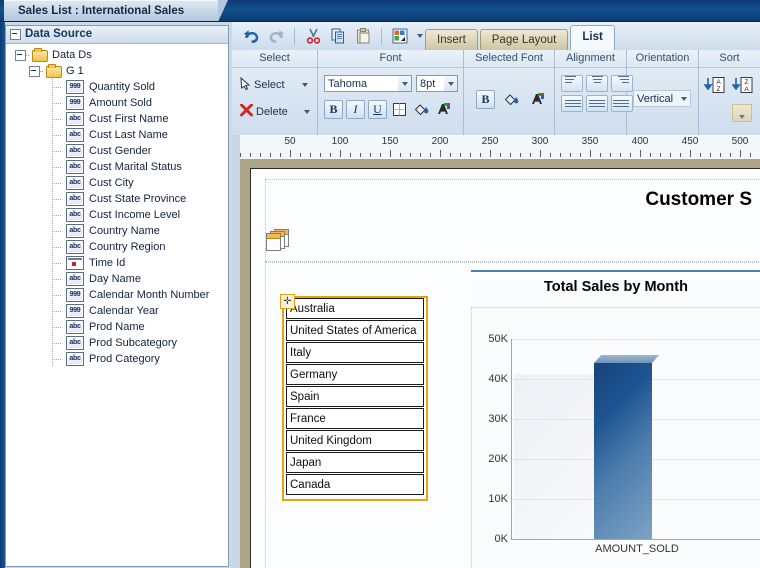  I want to click on tab-page-layout: Page Layout, so click(524, 39).